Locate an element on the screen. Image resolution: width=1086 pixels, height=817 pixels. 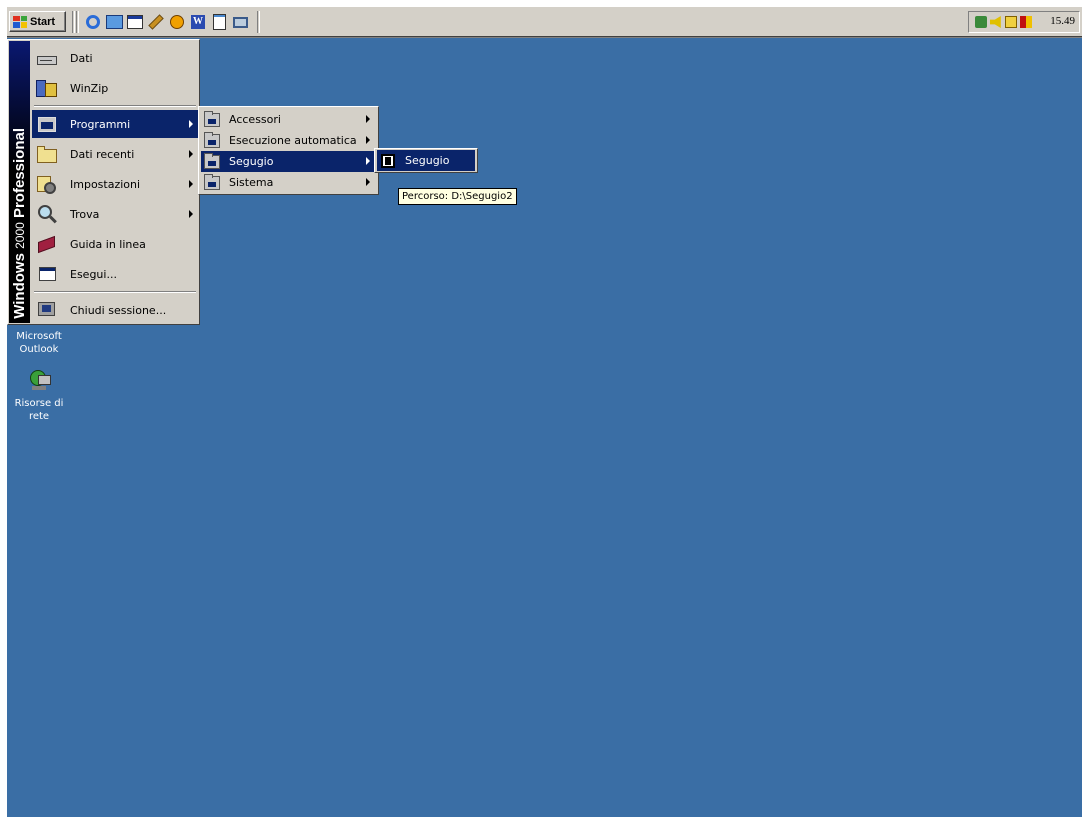
start-menu-banner: Windows 2000 Professional is located at coordinates (19, 182).